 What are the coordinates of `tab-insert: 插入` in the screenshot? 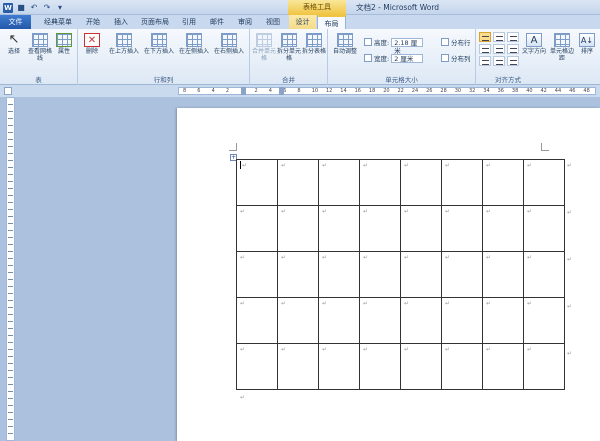 It's located at (121, 22).